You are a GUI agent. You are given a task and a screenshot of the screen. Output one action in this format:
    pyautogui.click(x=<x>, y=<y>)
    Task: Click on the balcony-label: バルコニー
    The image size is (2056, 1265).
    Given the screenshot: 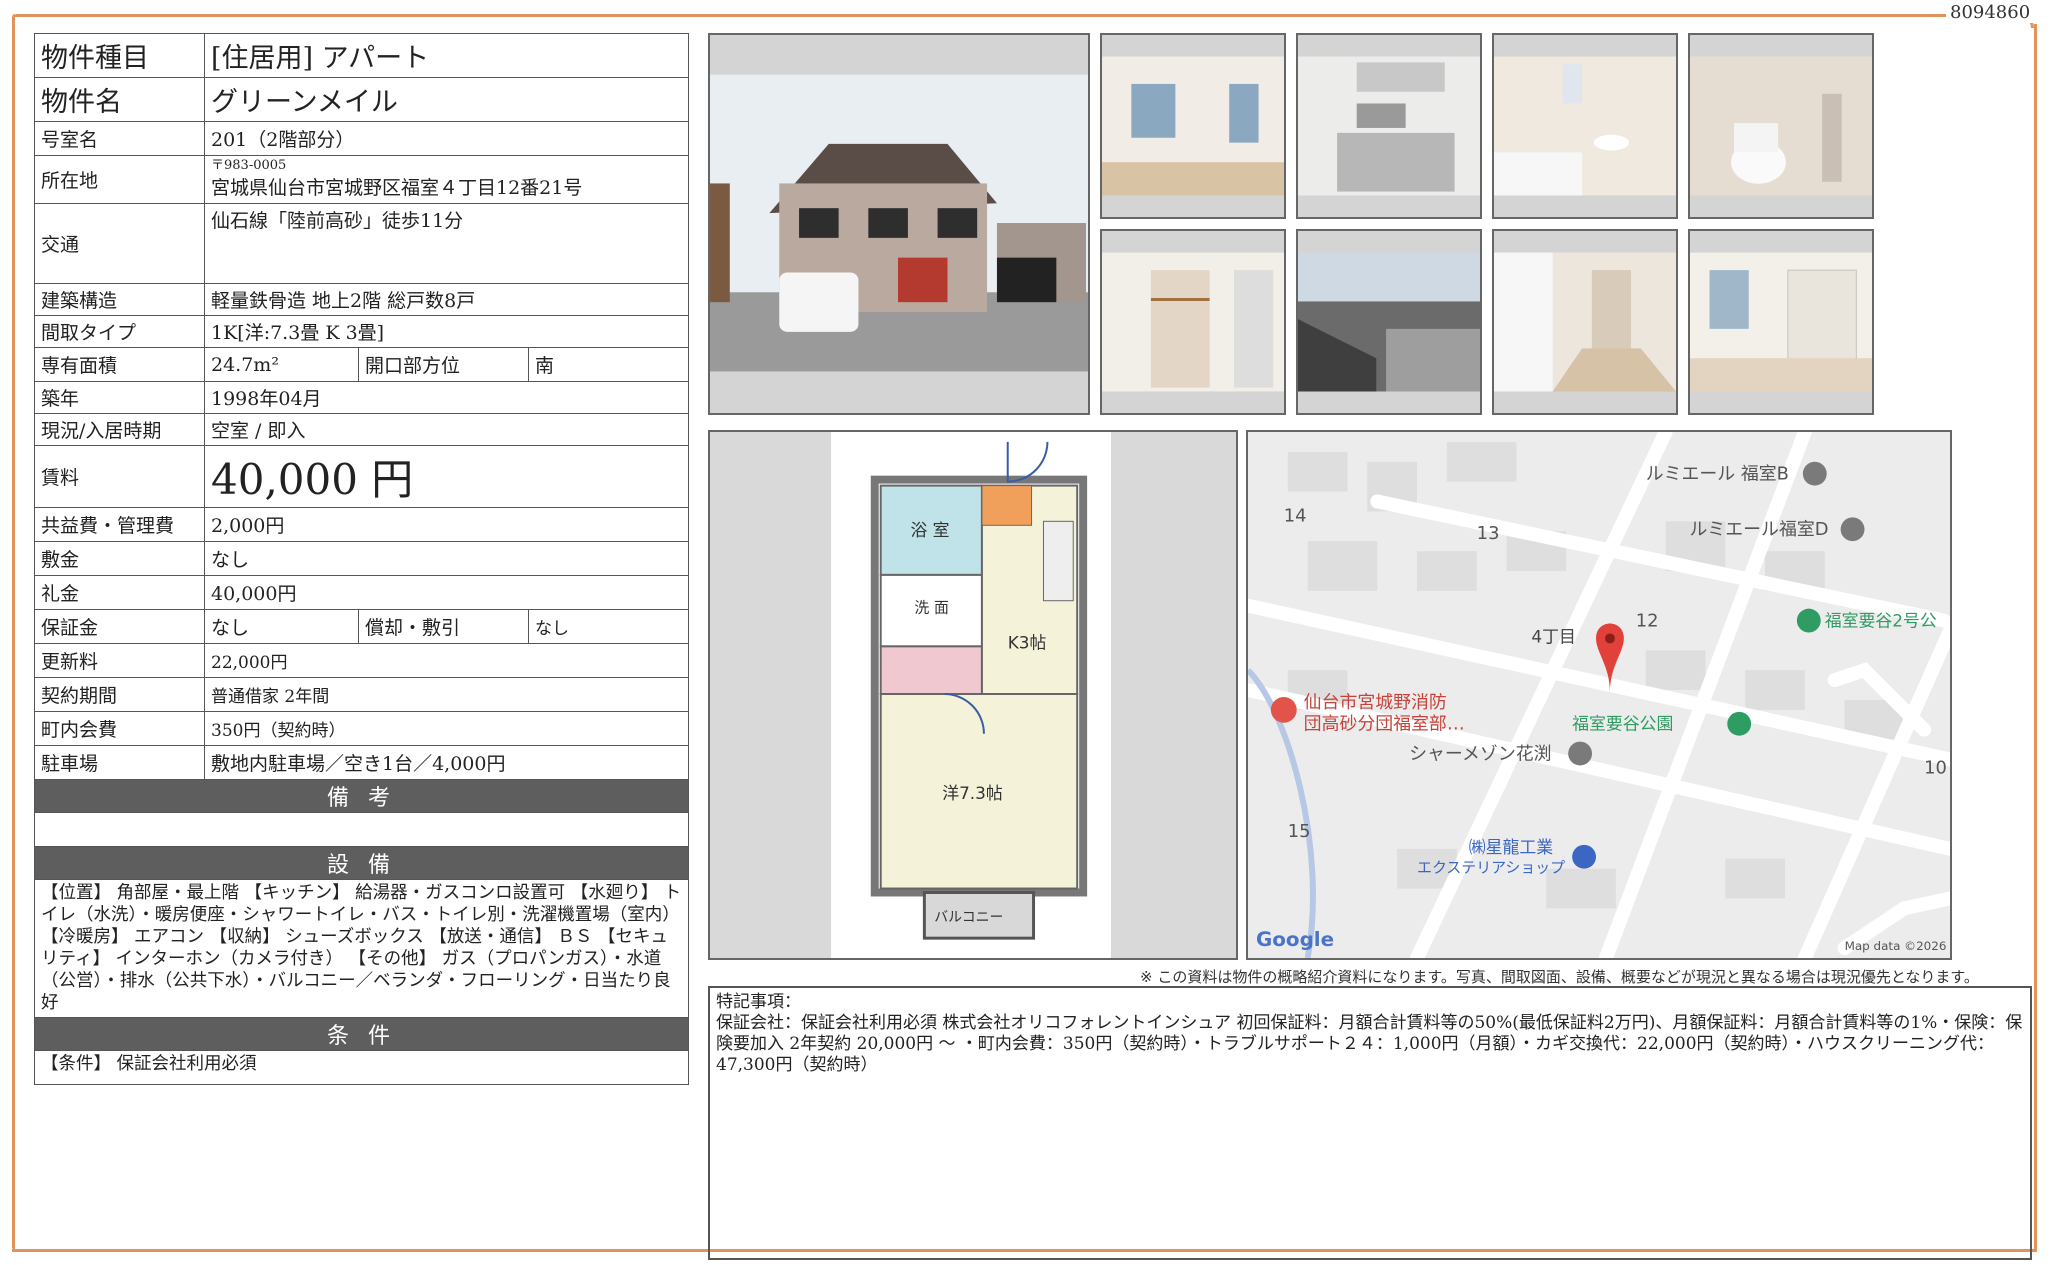 What is the action you would take?
    pyautogui.click(x=968, y=917)
    